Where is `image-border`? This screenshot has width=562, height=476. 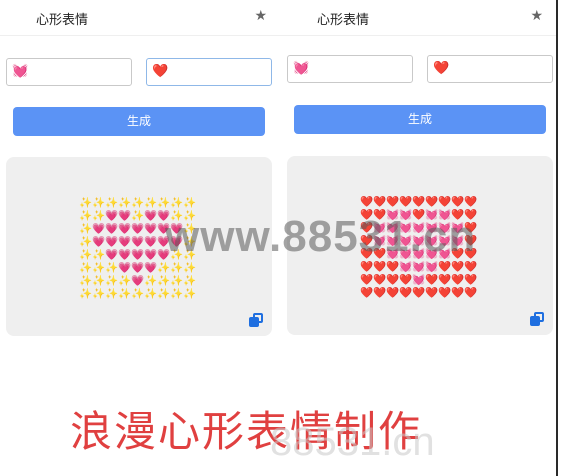 image-border is located at coordinates (557, 238).